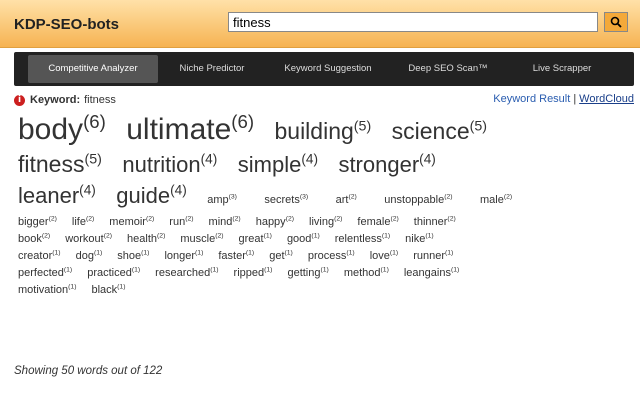 The height and width of the screenshot is (400, 640). I want to click on keyword-result-link: Keyword Result, so click(531, 99).